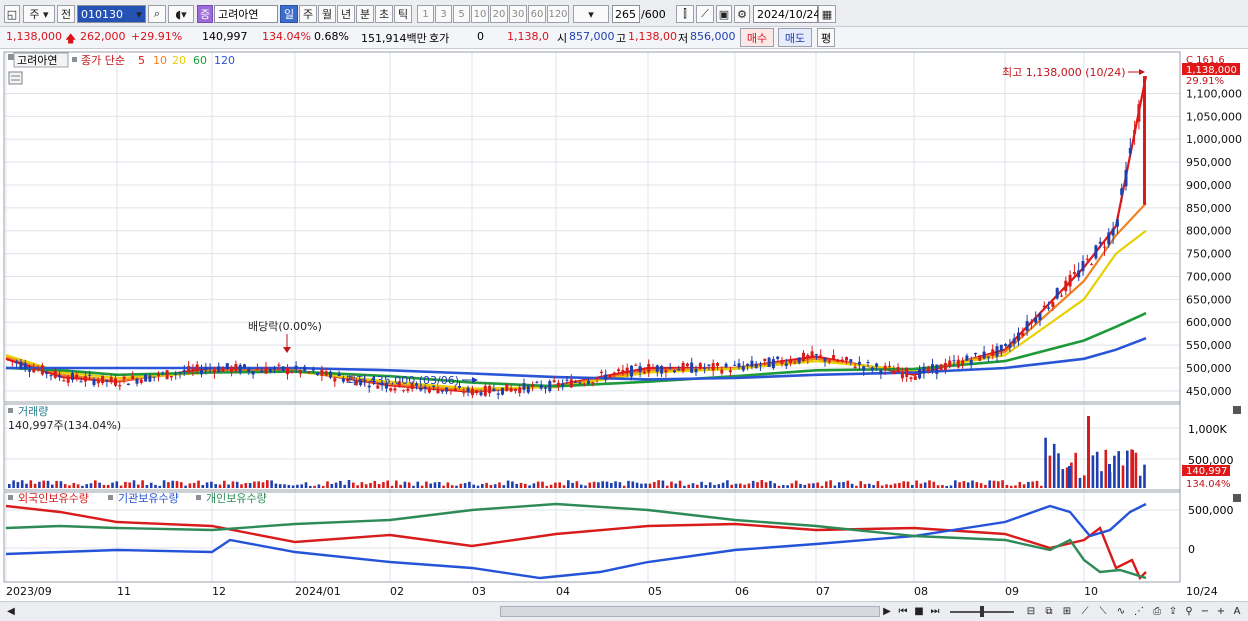  What do you see at coordinates (443, 14) in the screenshot?
I see `interval-button-3: 3` at bounding box center [443, 14].